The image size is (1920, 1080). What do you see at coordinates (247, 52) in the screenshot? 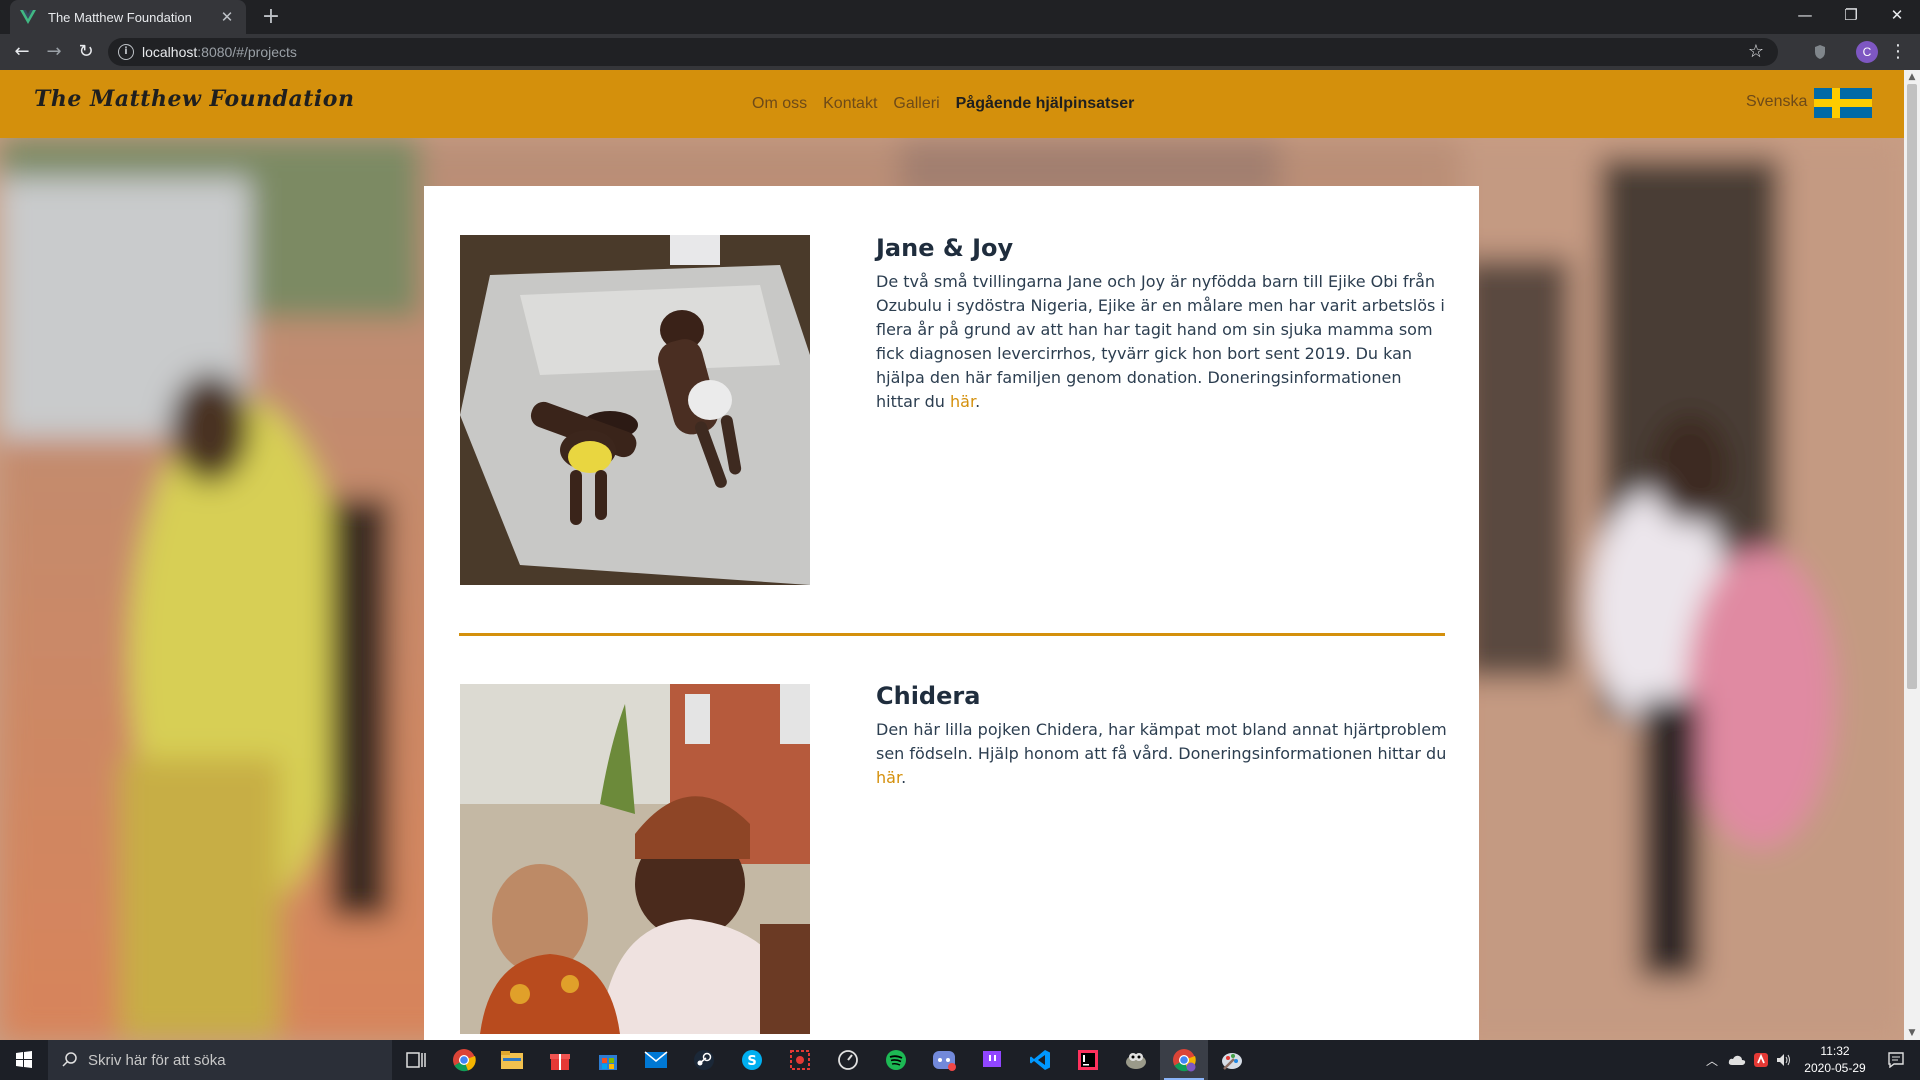
I see `url-path: :8080/#/projects` at bounding box center [247, 52].